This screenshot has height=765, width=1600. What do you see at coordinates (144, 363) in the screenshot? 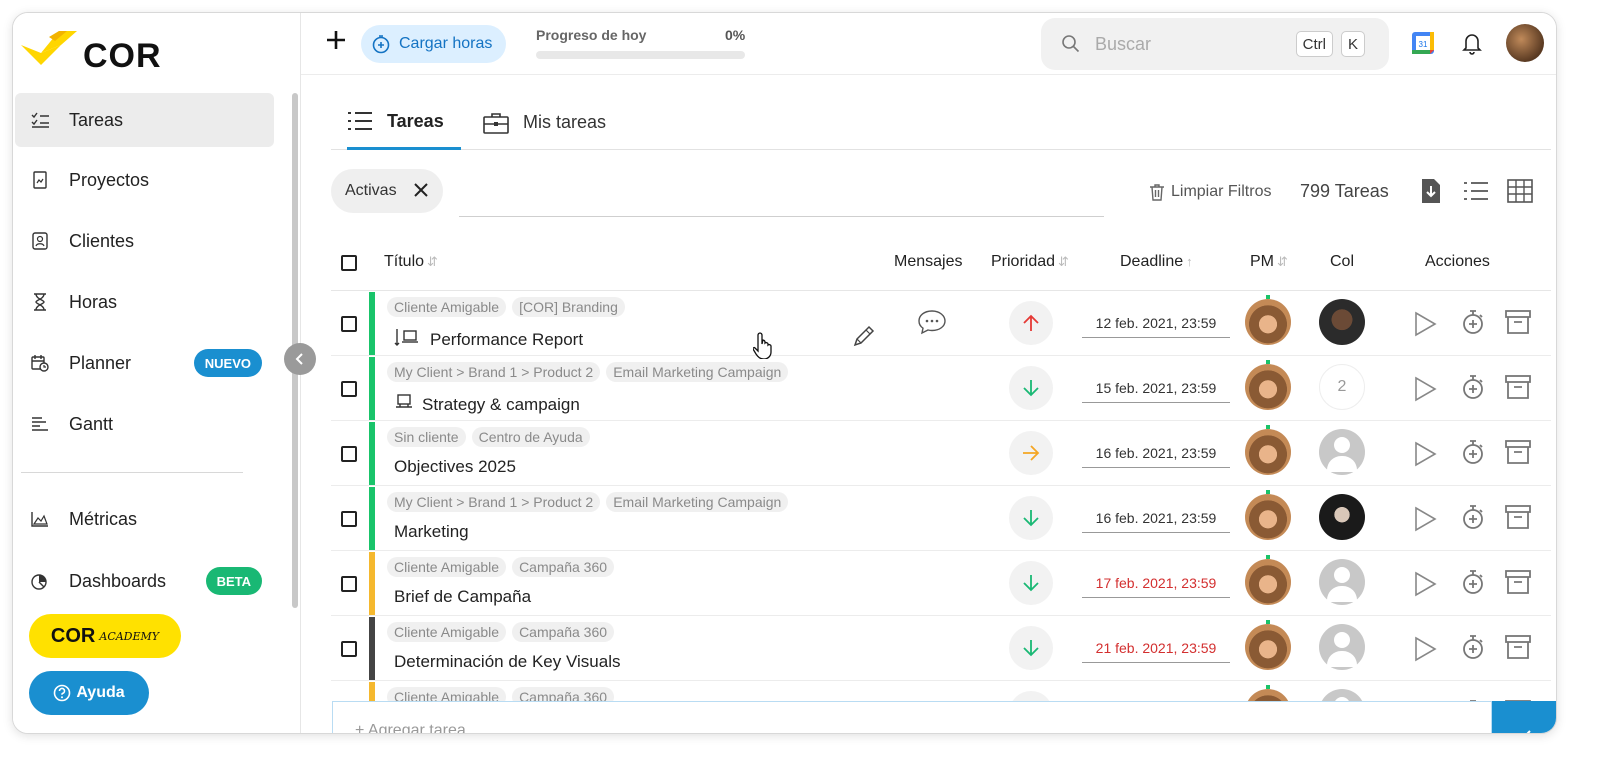
I see `sidebar-item-planner: Planner NUEVO` at bounding box center [144, 363].